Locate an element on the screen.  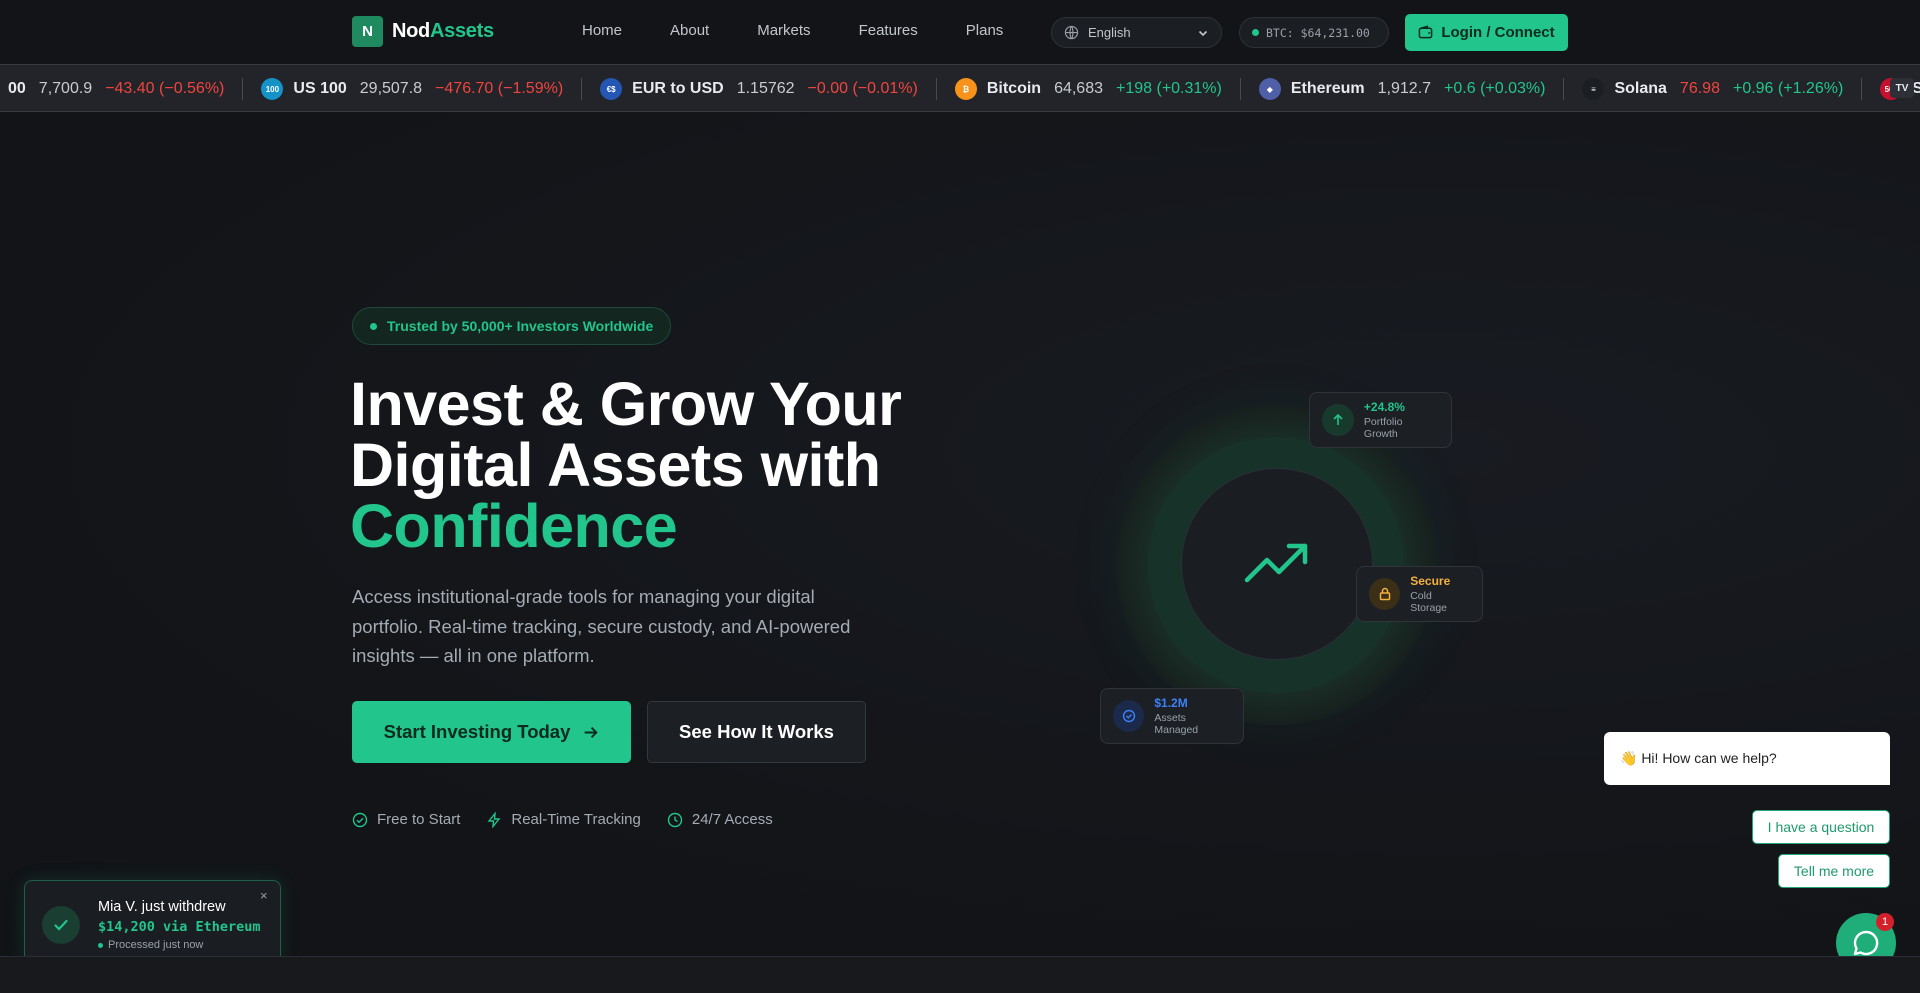
chat-option-more-label: Tell me more is located at coordinates (1834, 871).